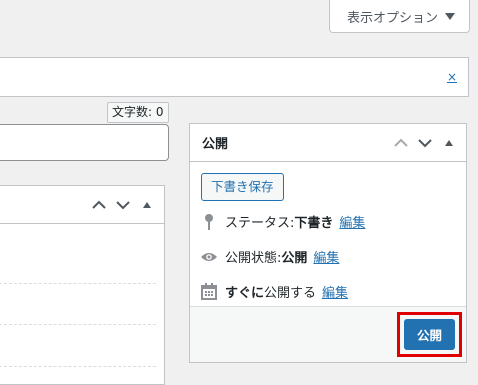 The image size is (478, 385). What do you see at coordinates (82, 205) in the screenshot?
I see `postbox-header` at bounding box center [82, 205].